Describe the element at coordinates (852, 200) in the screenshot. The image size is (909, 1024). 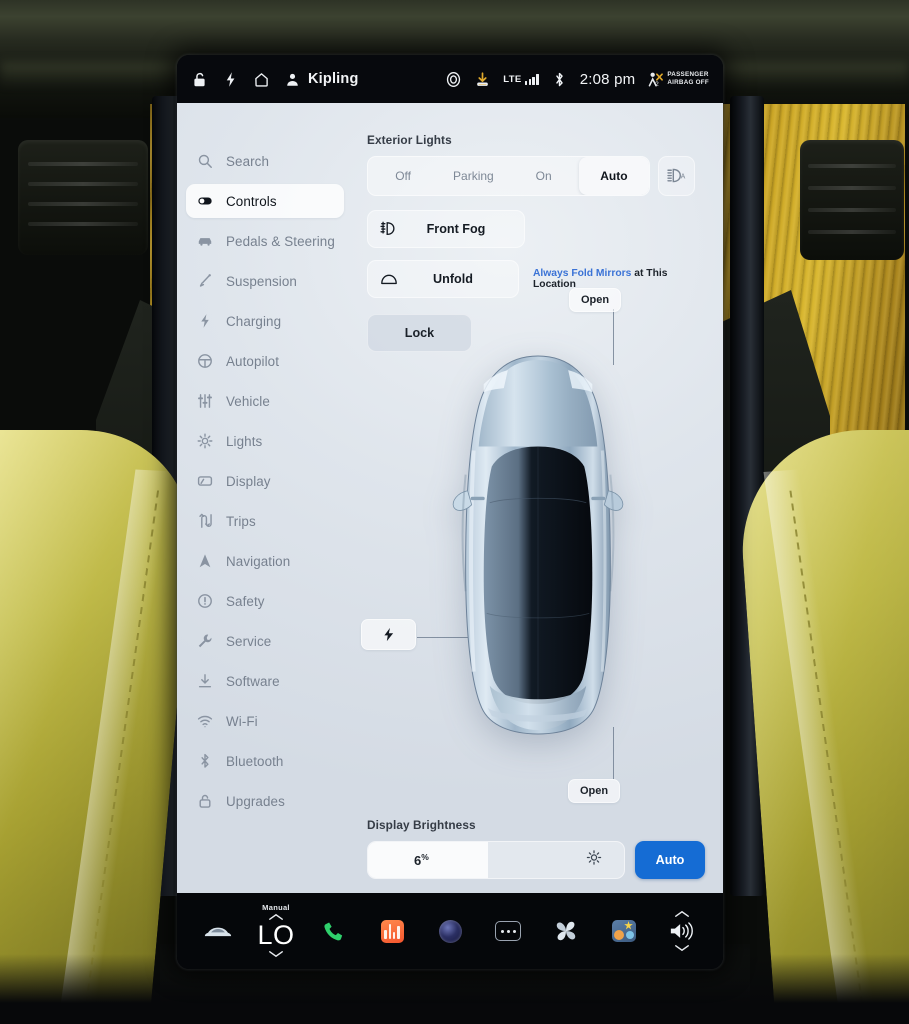
I see `air-vent-right` at that location.